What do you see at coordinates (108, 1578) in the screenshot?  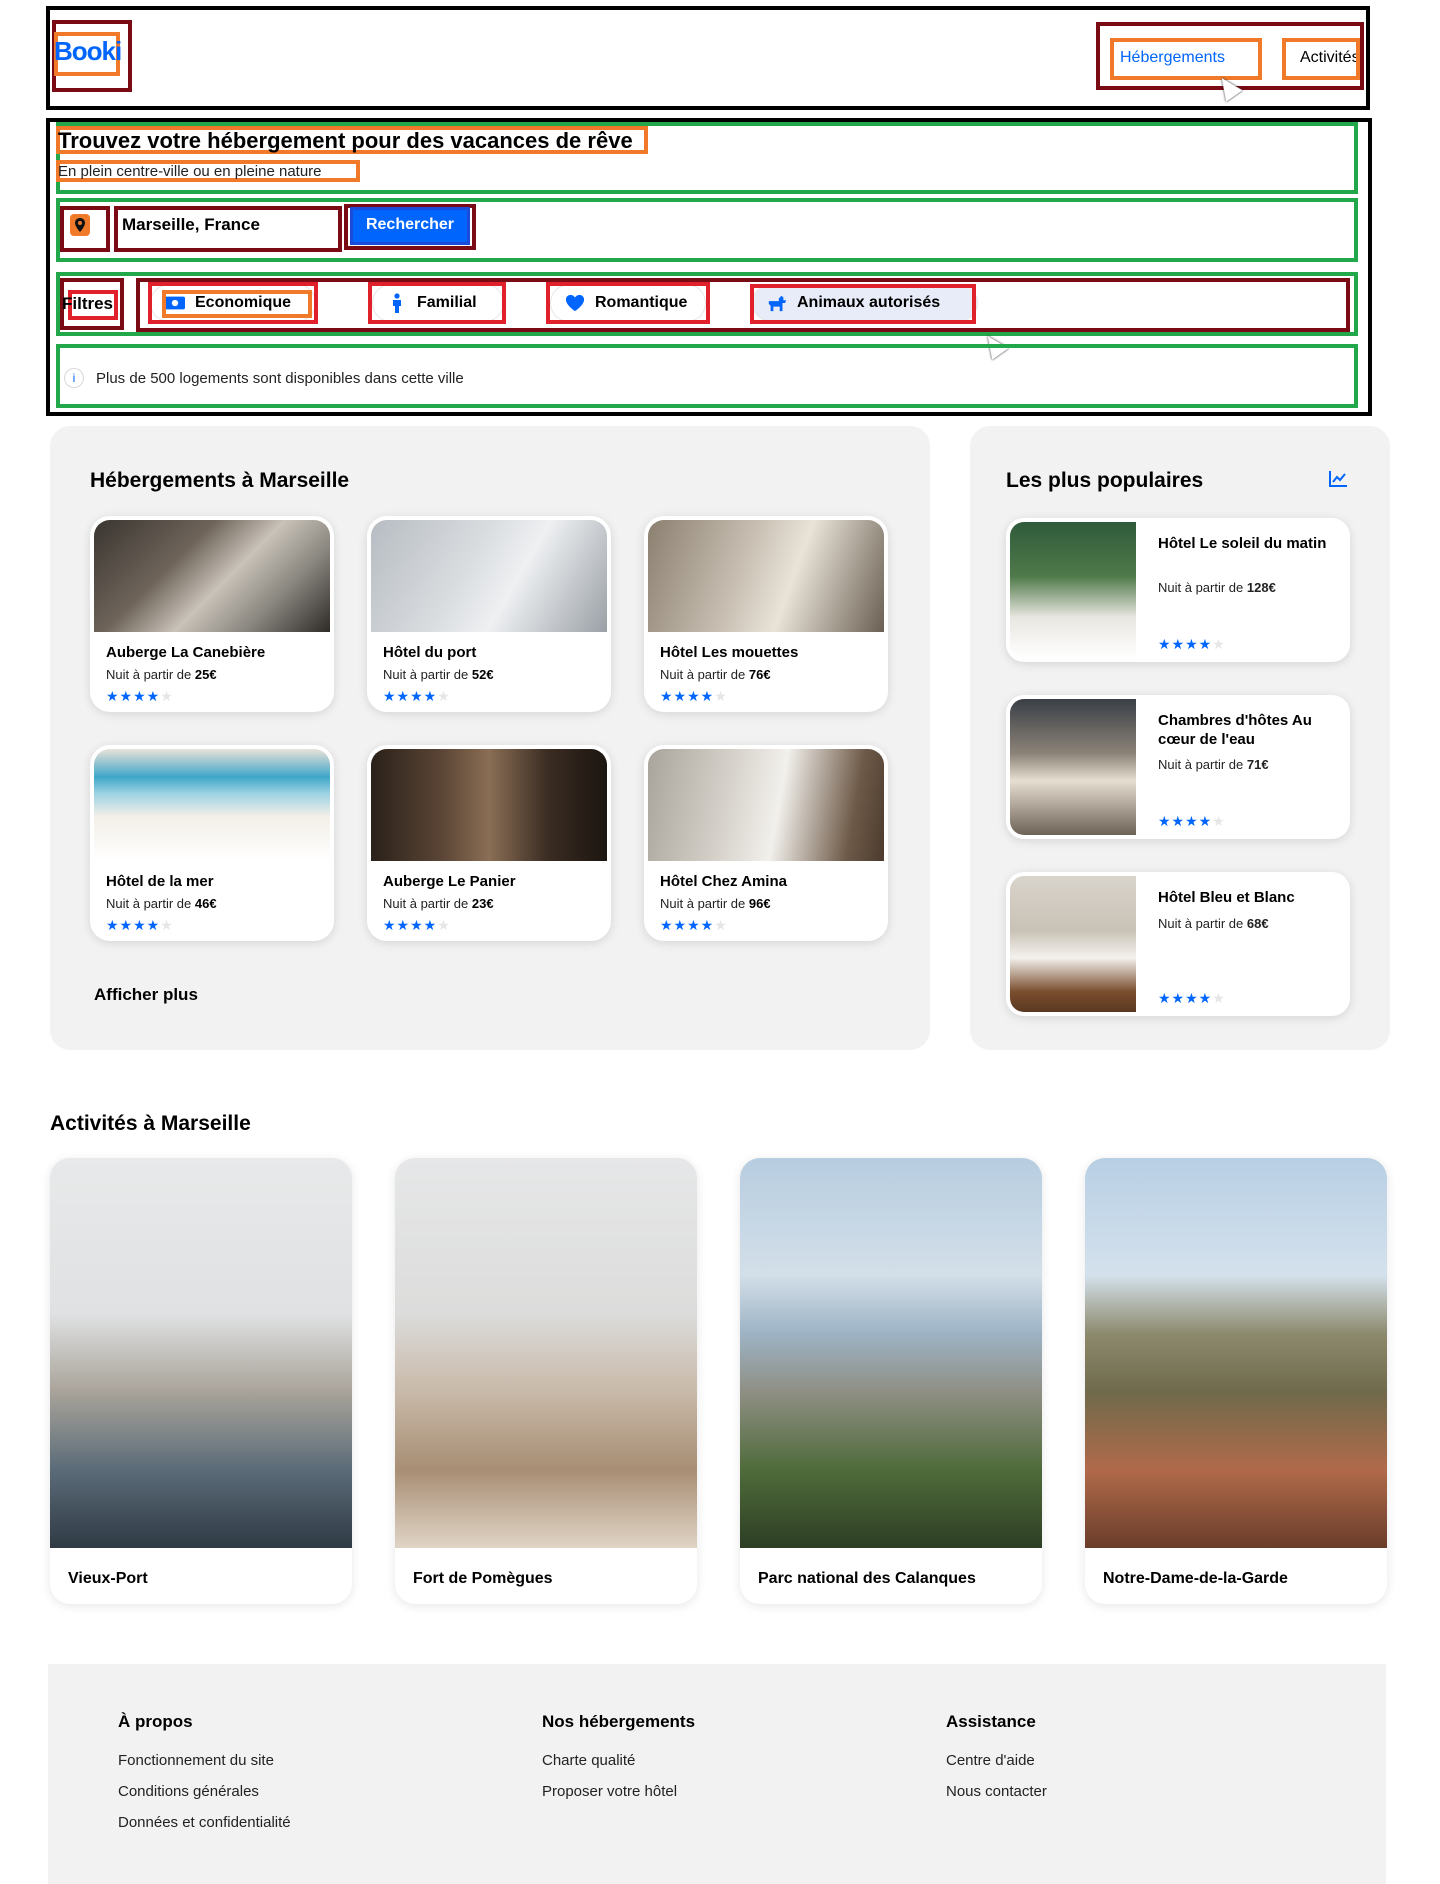 I see `activity-name: Vieux-Port` at bounding box center [108, 1578].